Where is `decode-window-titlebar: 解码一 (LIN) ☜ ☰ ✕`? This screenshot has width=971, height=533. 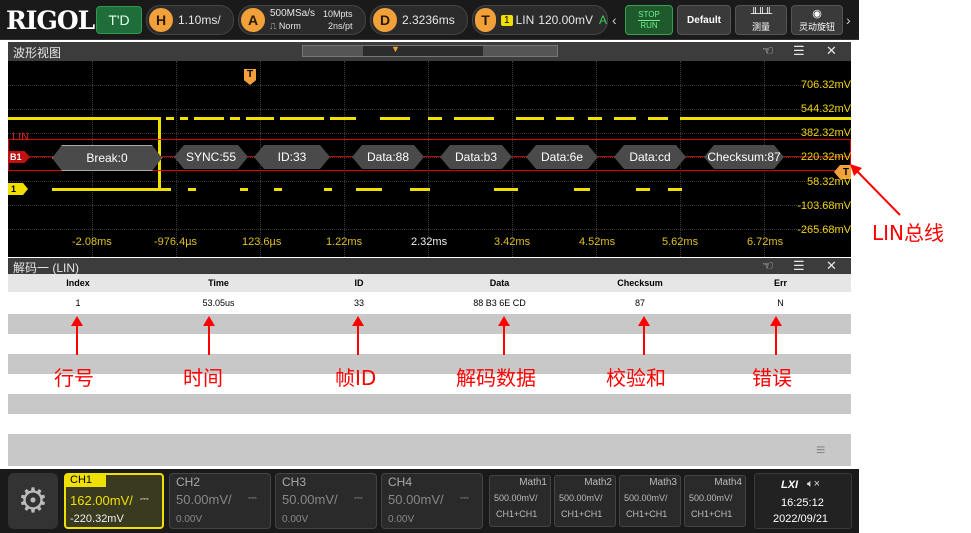 decode-window-titlebar: 解码一 (LIN) ☜ ☰ ✕ is located at coordinates (429, 266).